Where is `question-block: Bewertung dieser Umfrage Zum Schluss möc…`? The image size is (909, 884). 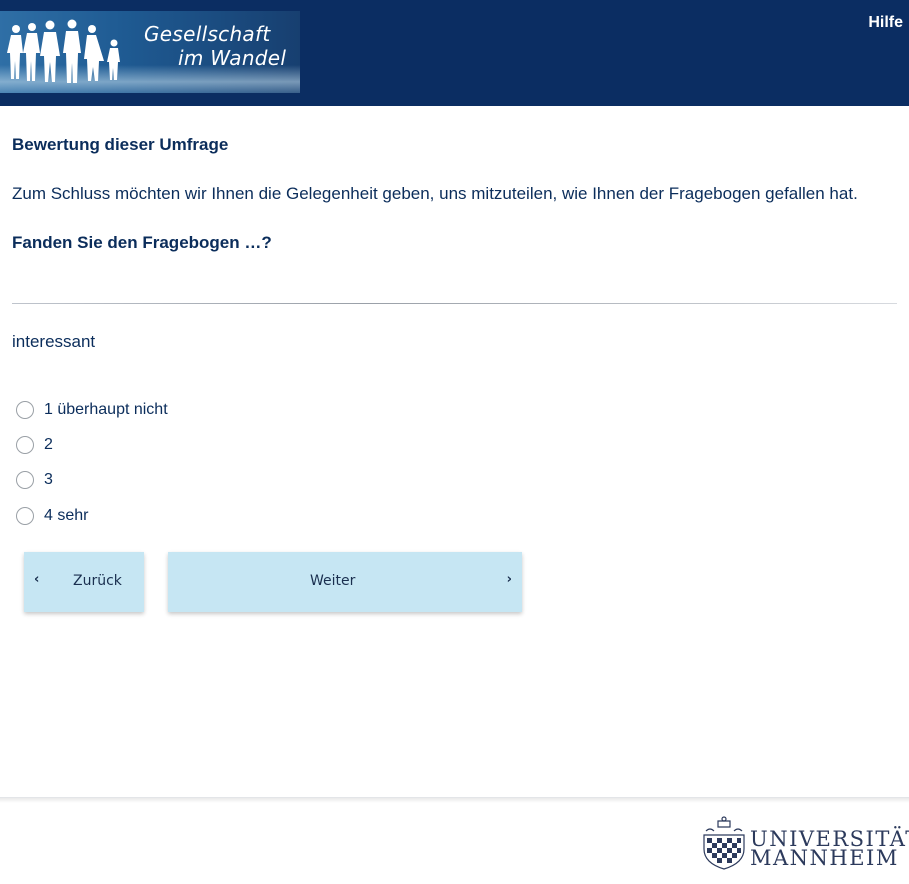 question-block: Bewertung dieser Umfrage Zum Schluss möc… is located at coordinates (454, 194).